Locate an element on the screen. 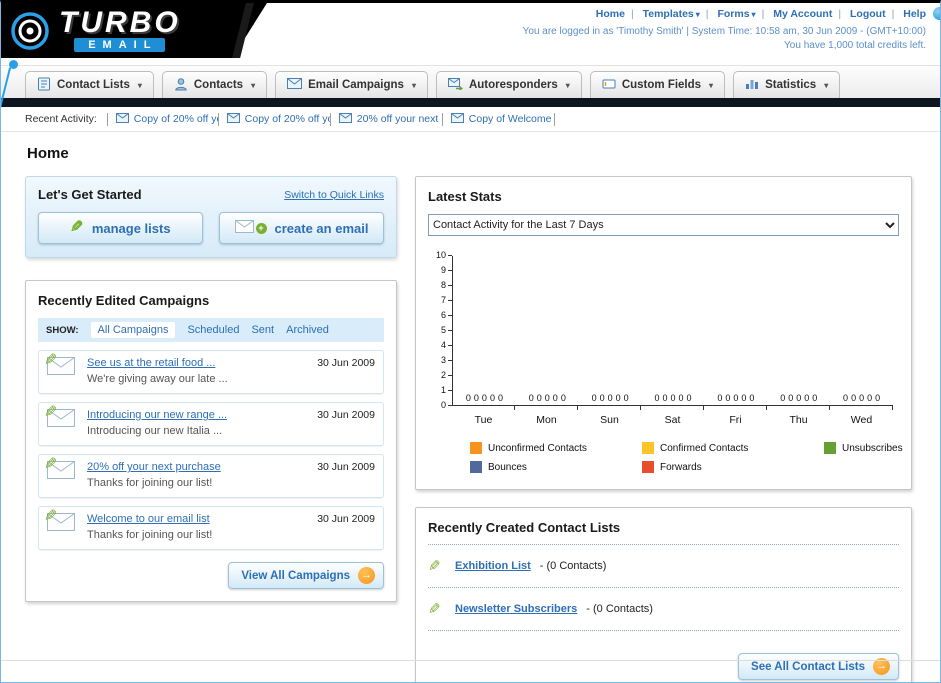 The image size is (941, 683). top-link-logout: Logout is located at coordinates (875, 14).